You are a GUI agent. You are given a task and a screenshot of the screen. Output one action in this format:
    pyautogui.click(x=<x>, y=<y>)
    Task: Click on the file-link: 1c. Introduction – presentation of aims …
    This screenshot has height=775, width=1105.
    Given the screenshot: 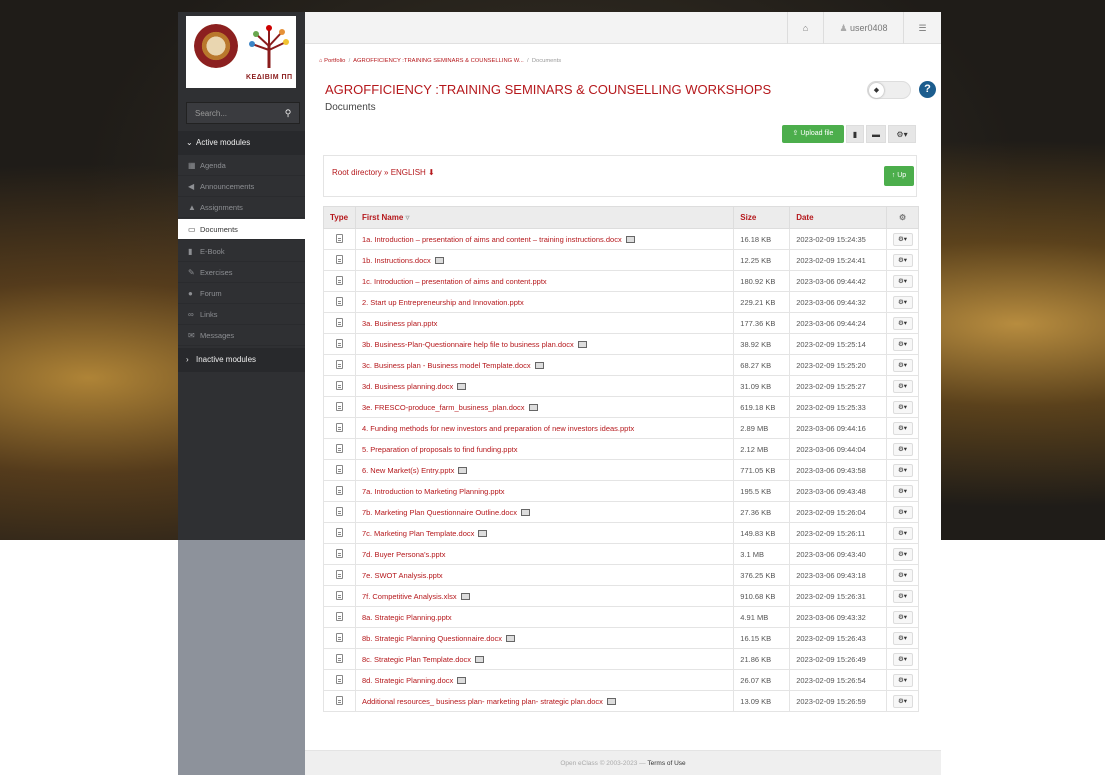 What is the action you would take?
    pyautogui.click(x=544, y=281)
    